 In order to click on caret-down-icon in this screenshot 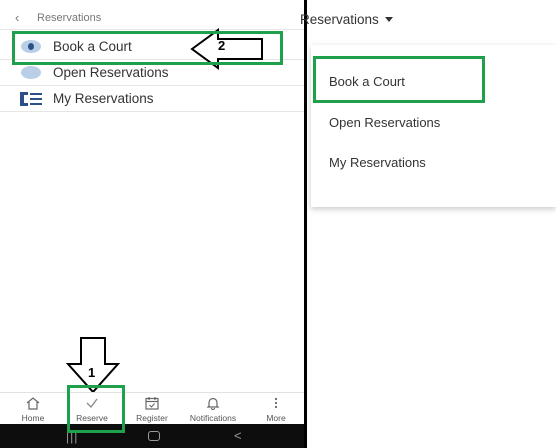, I will do `click(388, 19)`.